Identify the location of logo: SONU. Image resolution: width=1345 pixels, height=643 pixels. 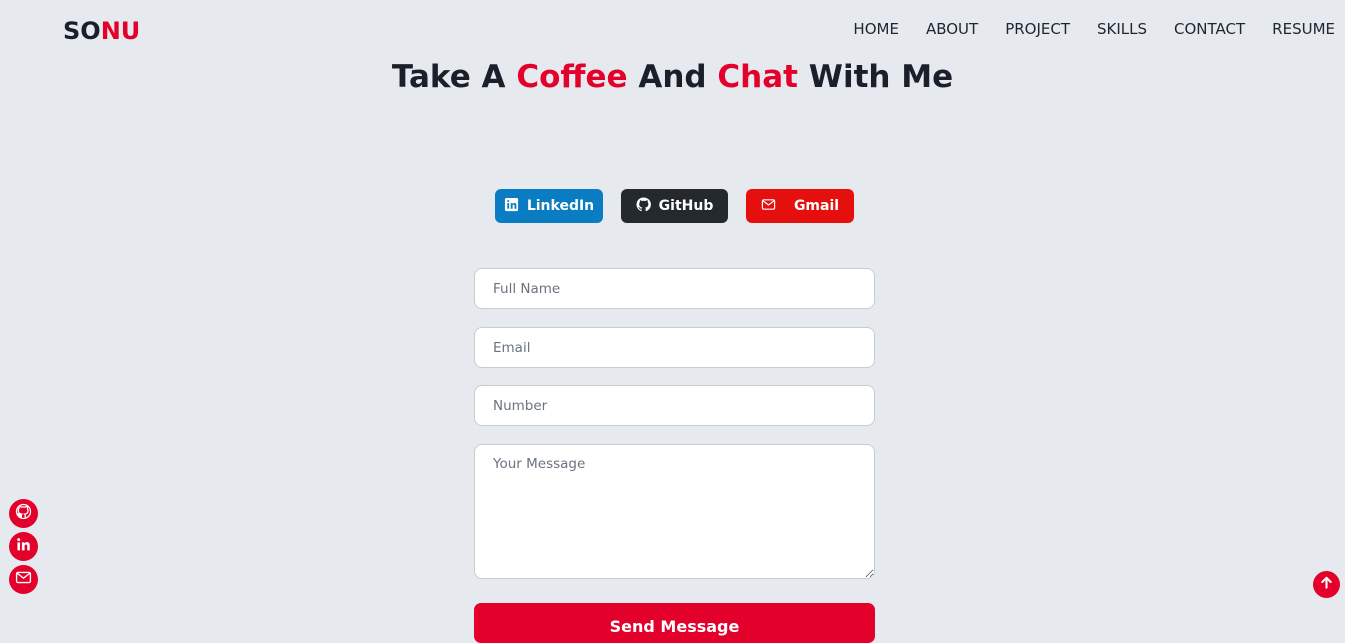
(101, 31).